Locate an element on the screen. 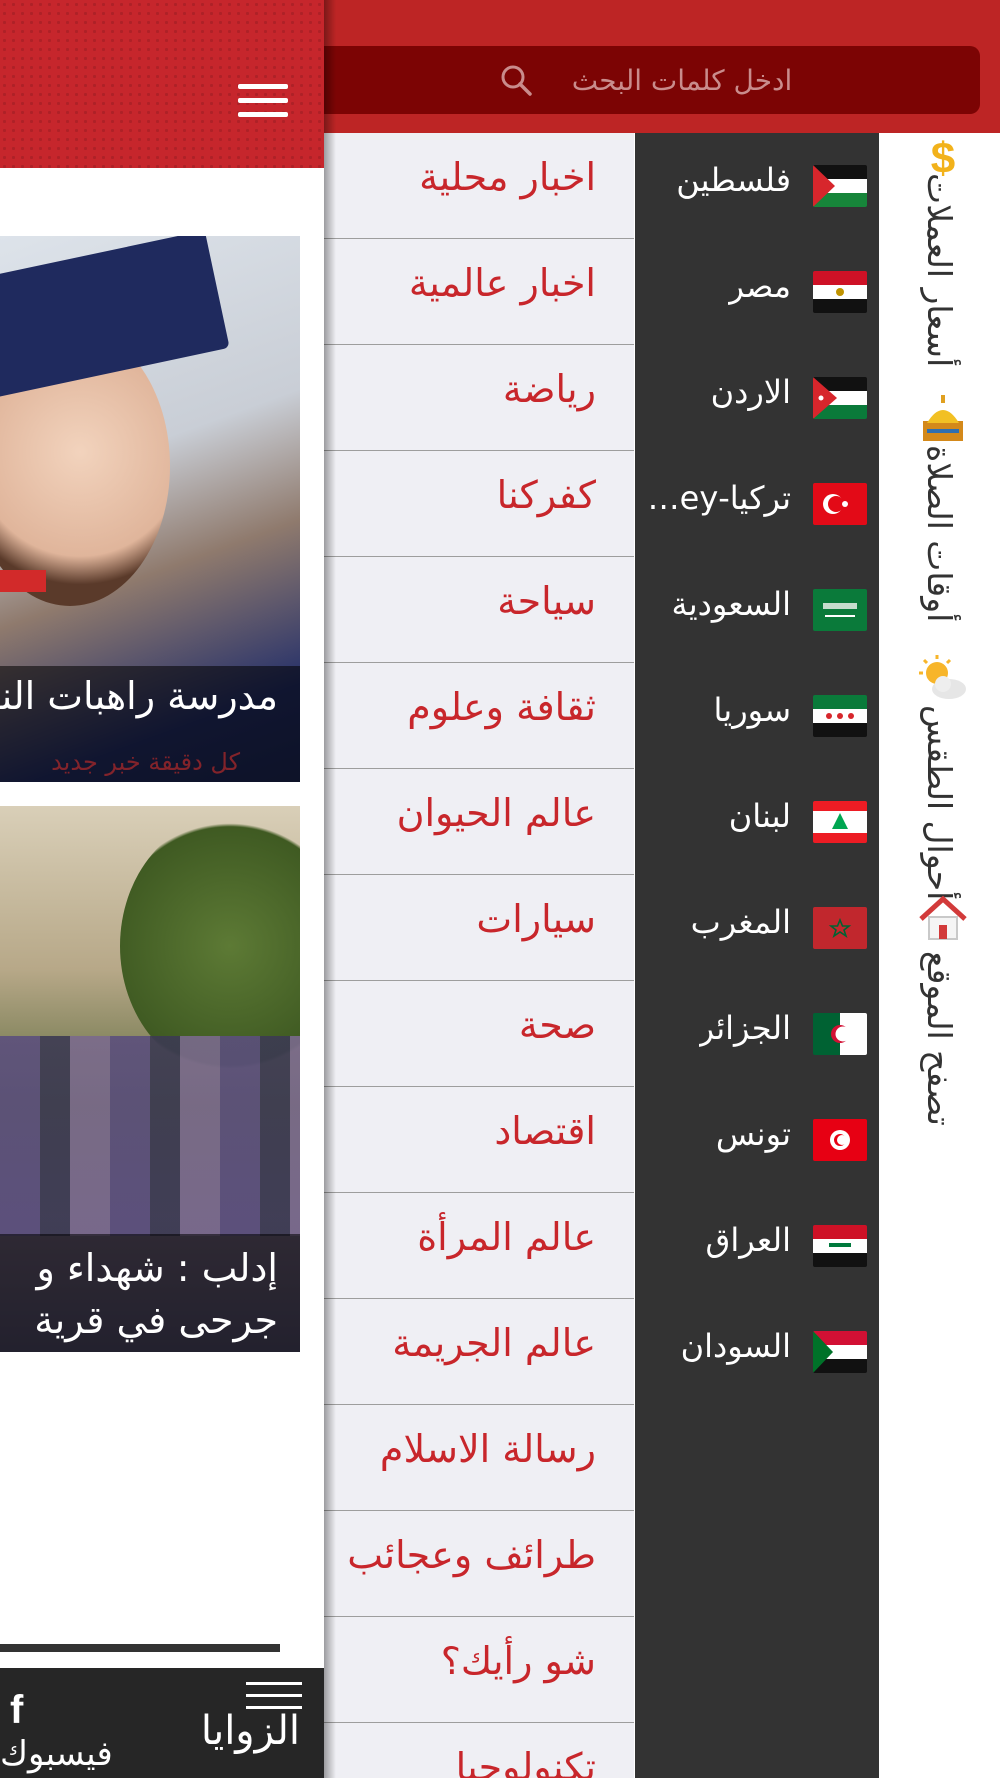 Image resolution: width=1000 pixels, height=1778 pixels. country-item: العراق is located at coordinates (757, 1246).